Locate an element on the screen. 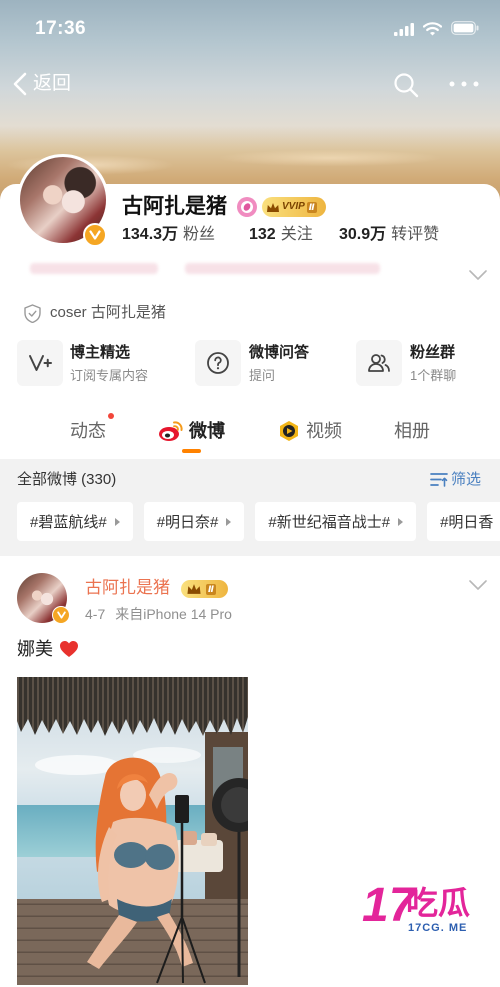 This screenshot has height=987, width=500. stat-following: 132 关注 is located at coordinates (281, 235).